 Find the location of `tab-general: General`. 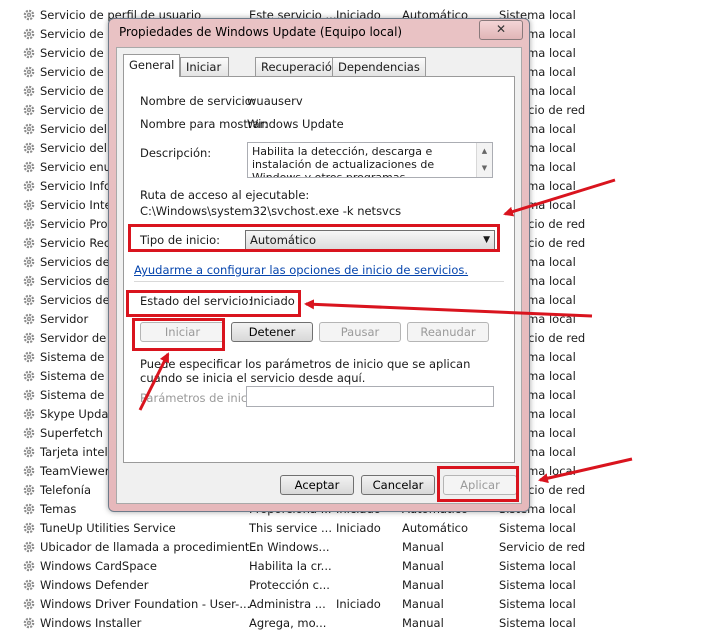

tab-general: General is located at coordinates (152, 65).